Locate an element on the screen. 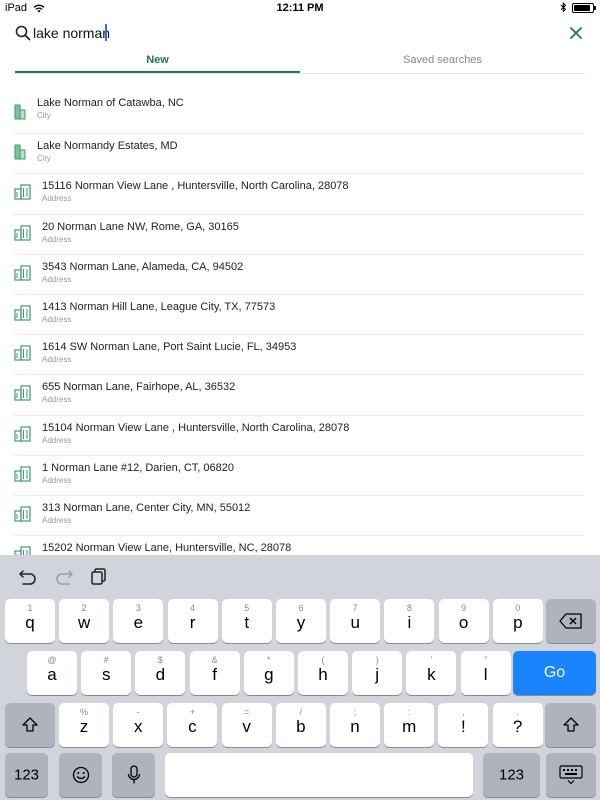  key-j: ) j is located at coordinates (377, 673).